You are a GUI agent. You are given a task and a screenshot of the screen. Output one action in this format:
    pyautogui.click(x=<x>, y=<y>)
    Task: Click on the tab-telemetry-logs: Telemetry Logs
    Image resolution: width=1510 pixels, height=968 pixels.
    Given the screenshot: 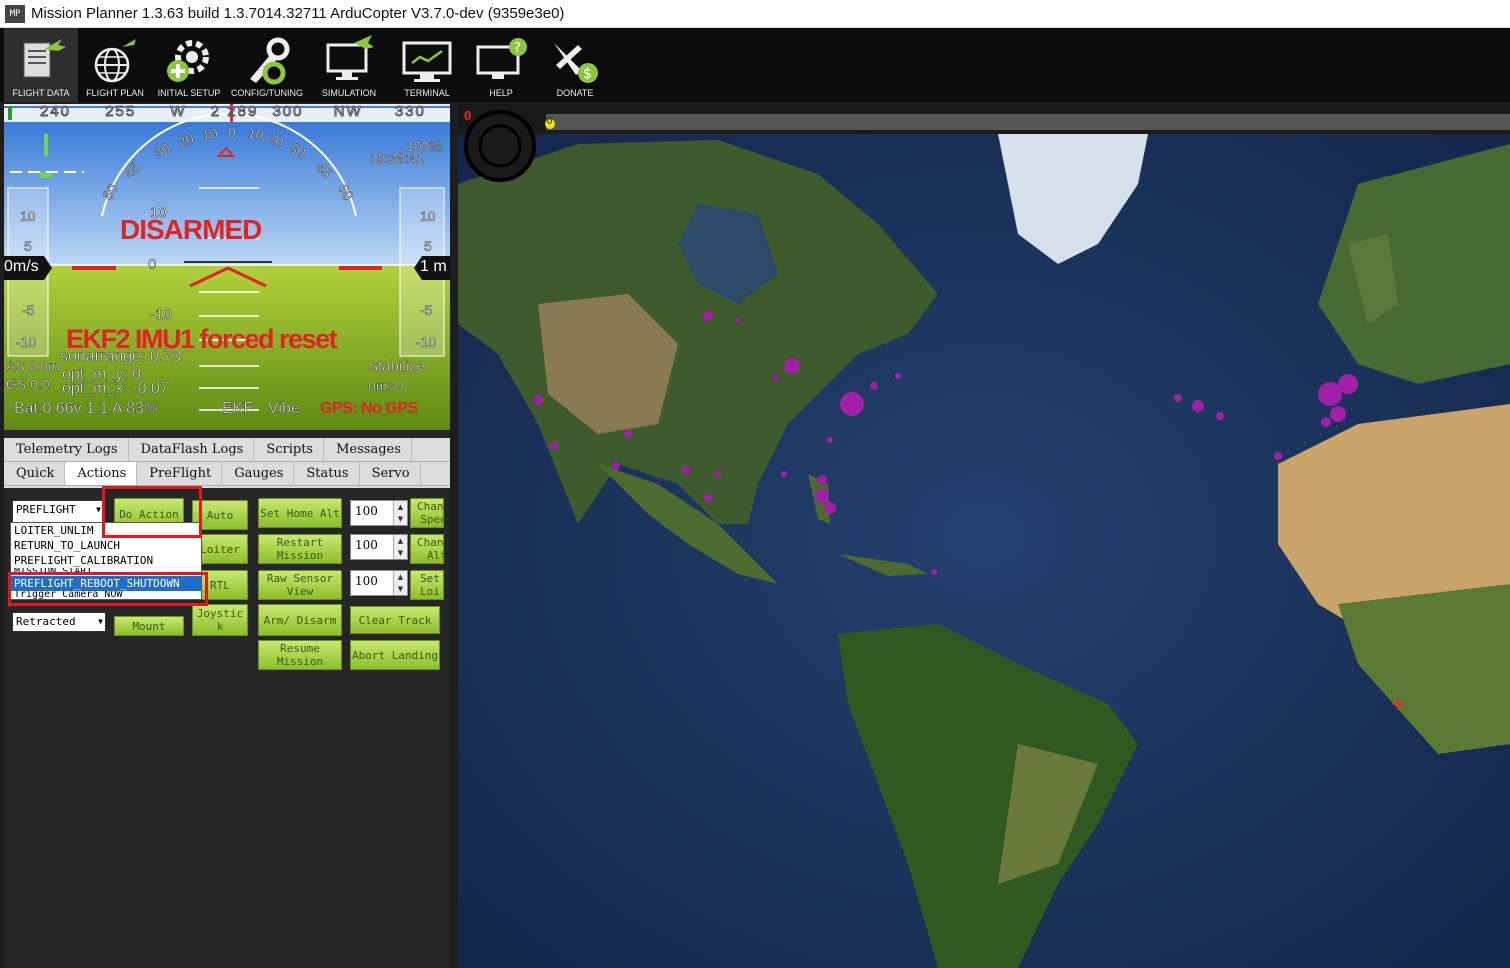 What is the action you would take?
    pyautogui.click(x=66, y=449)
    